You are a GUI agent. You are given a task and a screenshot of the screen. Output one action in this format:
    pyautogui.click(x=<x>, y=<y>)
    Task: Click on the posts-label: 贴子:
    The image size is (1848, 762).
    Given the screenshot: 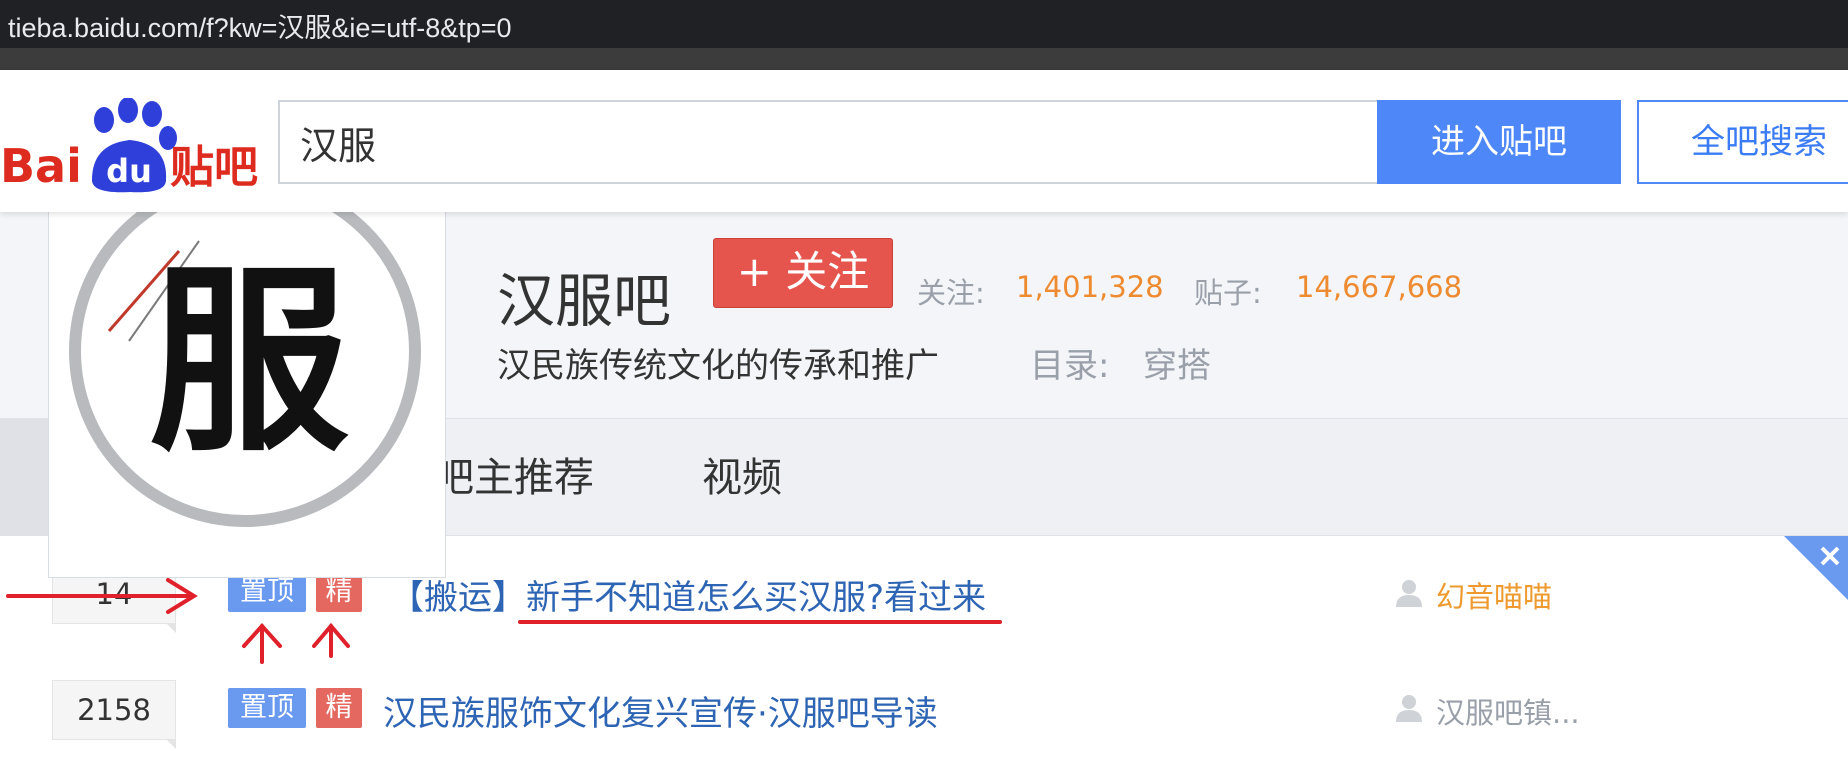 What is the action you would take?
    pyautogui.click(x=1228, y=293)
    